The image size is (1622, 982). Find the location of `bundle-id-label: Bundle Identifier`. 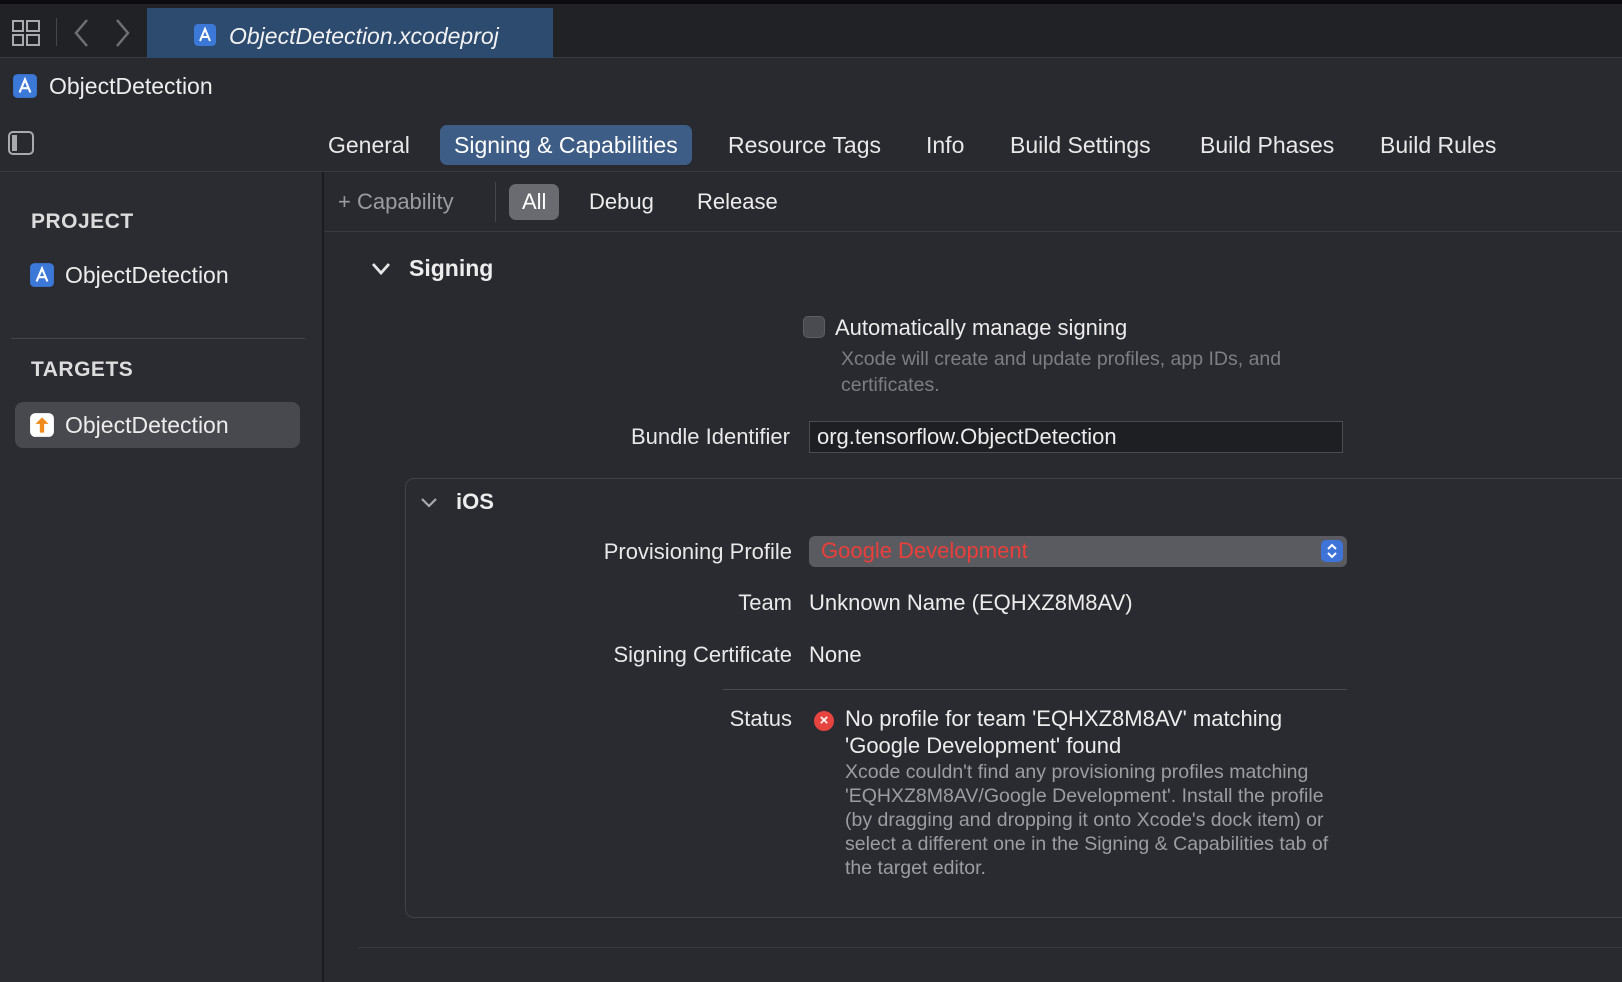

bundle-id-label: Bundle Identifier is located at coordinates (710, 436).